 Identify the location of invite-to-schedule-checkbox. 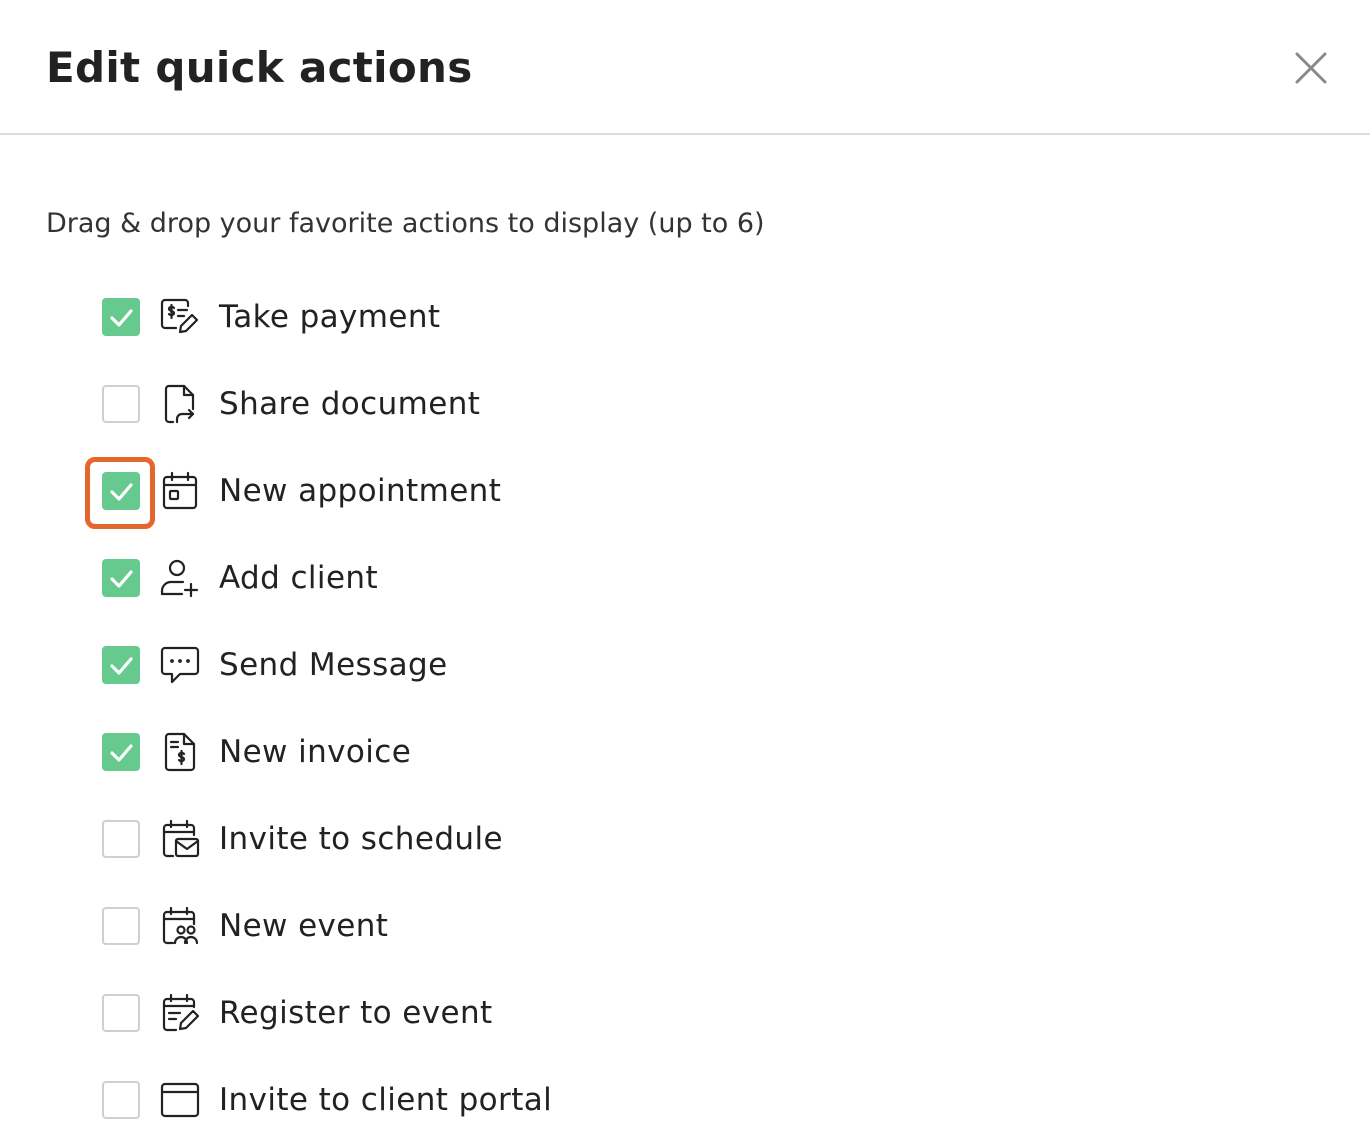
(121, 839).